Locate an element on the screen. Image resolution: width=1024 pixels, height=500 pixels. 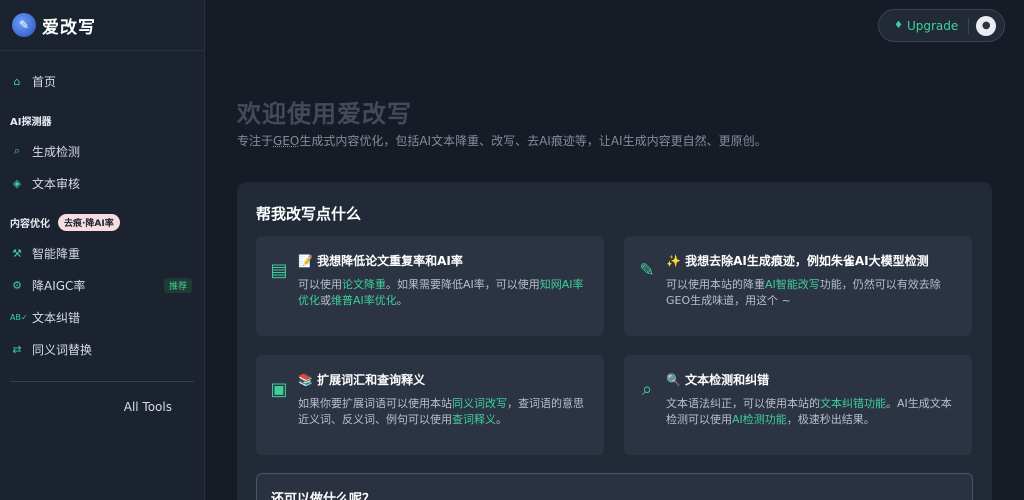
home-icon: ⌂ is located at coordinates (17, 81).